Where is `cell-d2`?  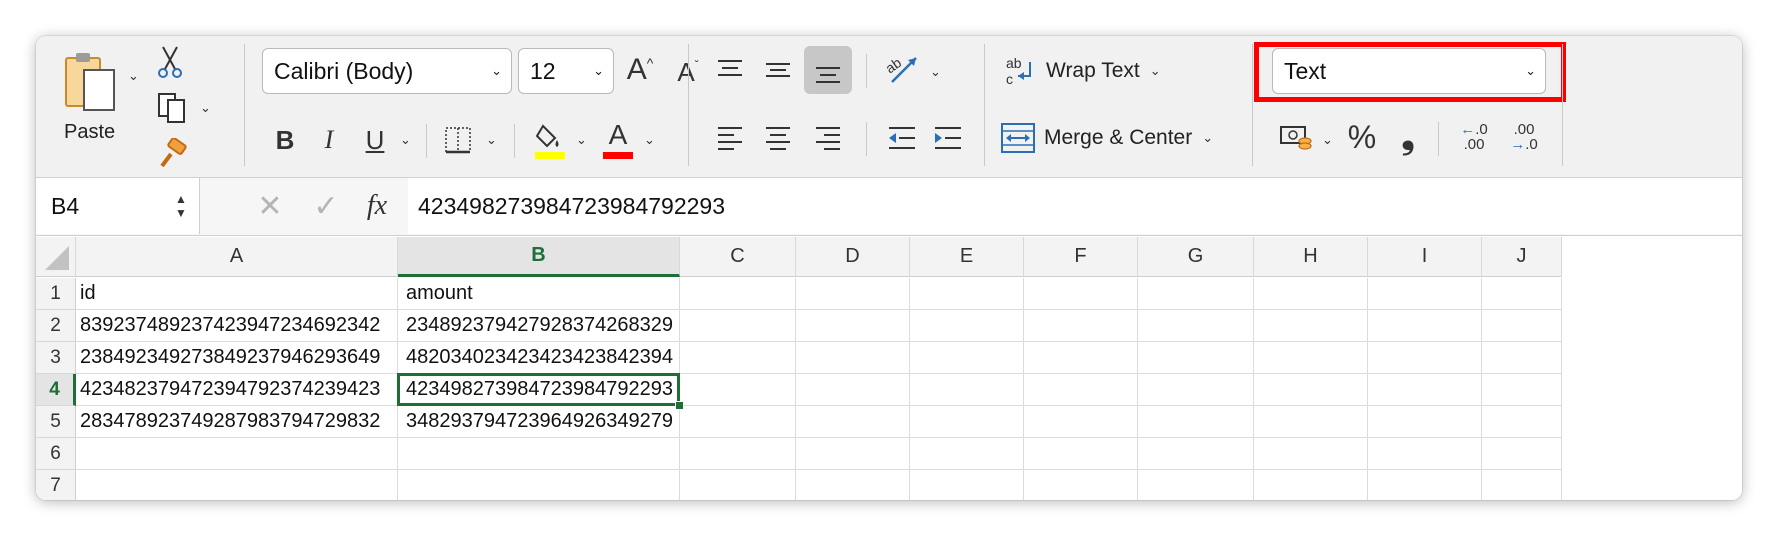
cell-d2 is located at coordinates (853, 326).